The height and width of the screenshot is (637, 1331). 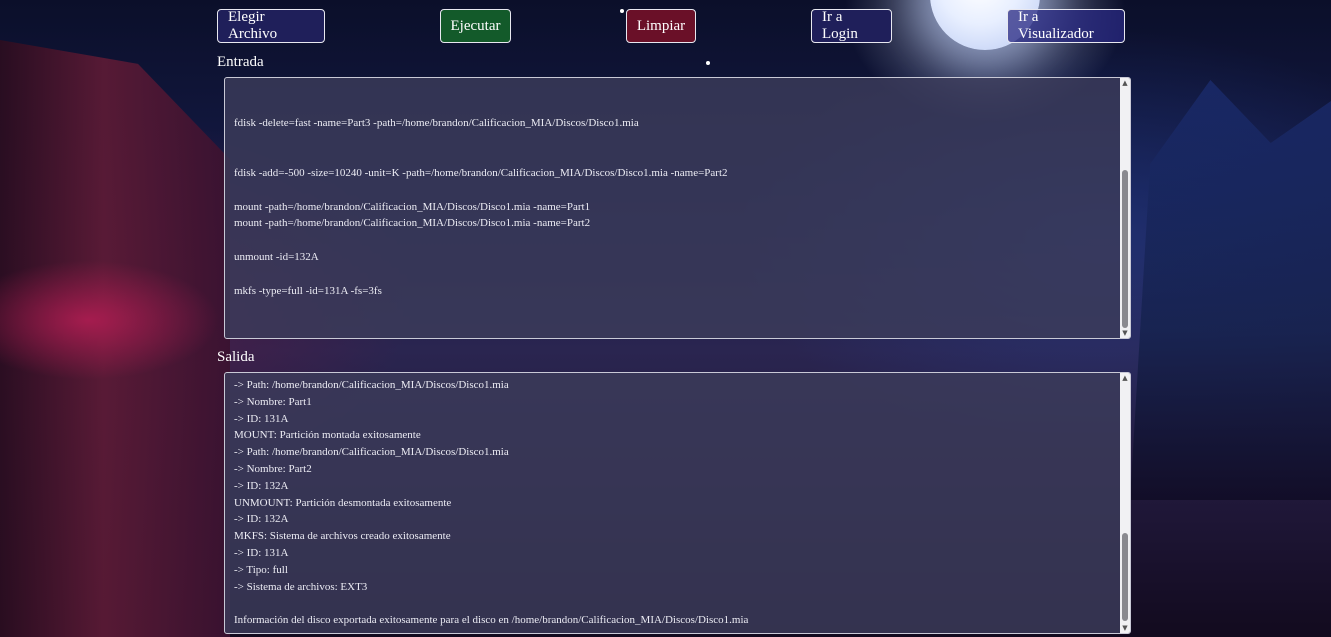 What do you see at coordinates (273, 401) in the screenshot?
I see `text-line: -> Nombre: Part1` at bounding box center [273, 401].